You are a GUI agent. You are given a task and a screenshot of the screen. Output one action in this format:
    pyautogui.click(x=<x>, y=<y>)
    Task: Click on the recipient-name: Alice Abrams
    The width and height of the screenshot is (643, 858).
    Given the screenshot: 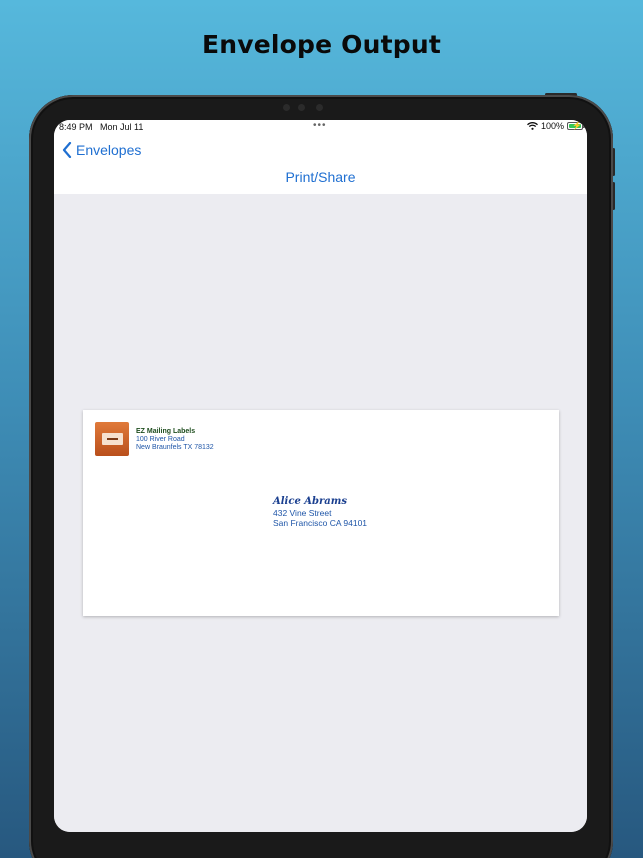 What is the action you would take?
    pyautogui.click(x=310, y=501)
    